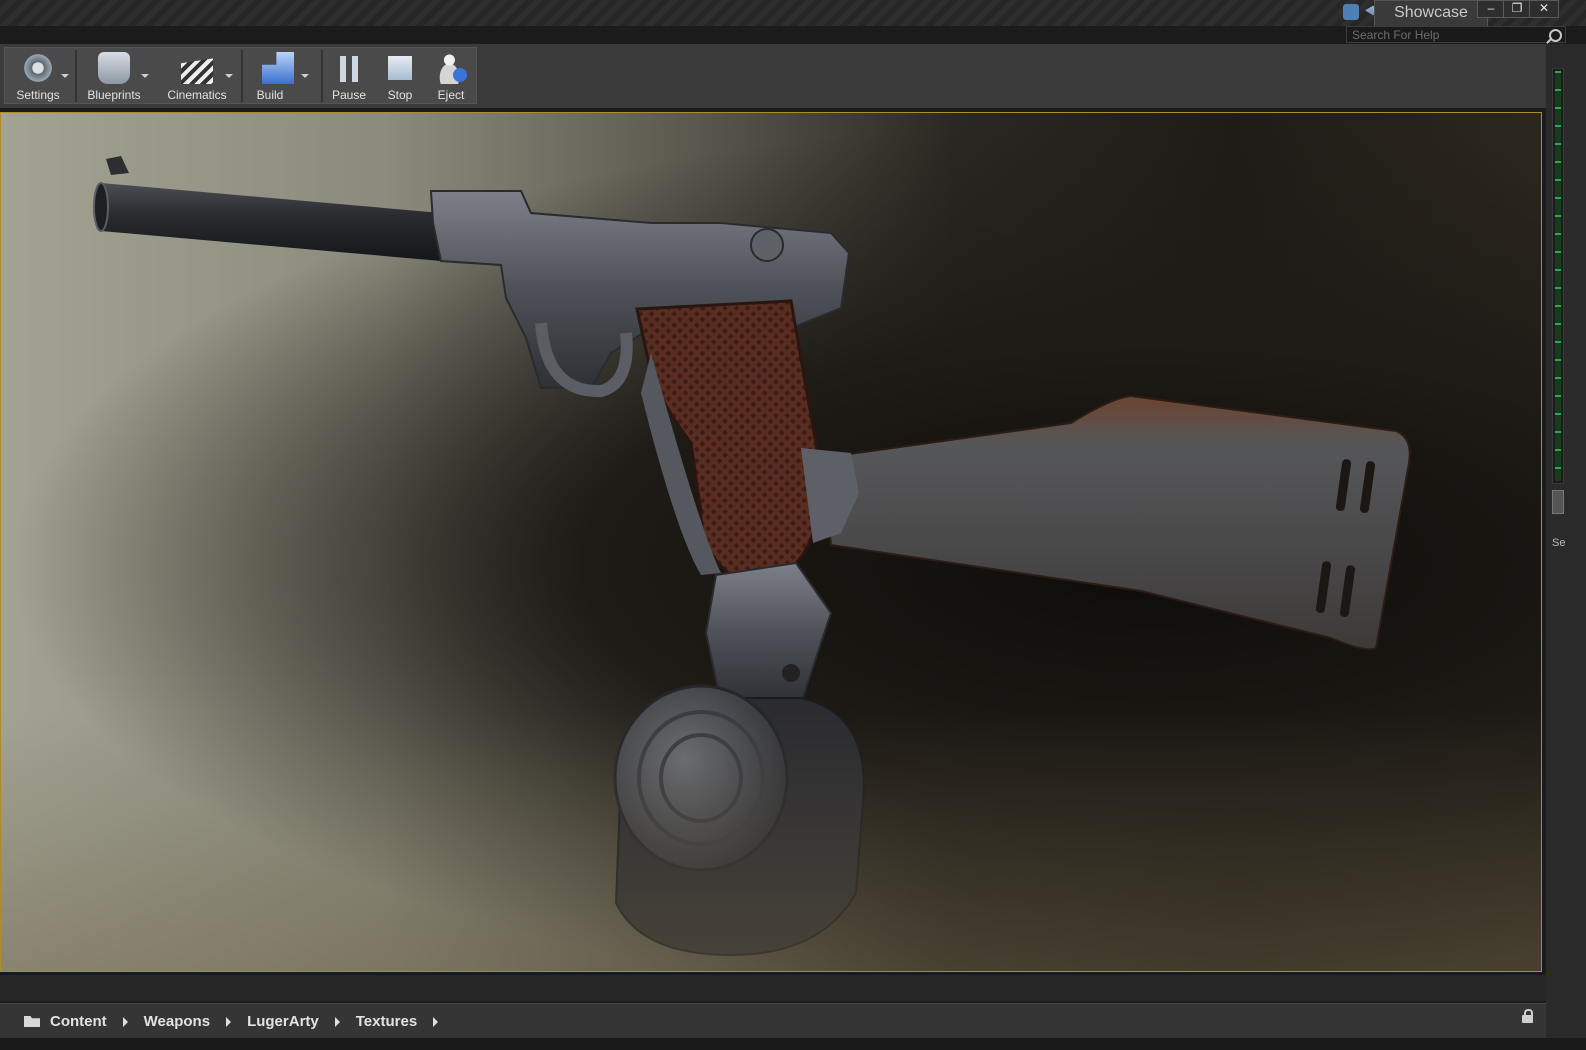 Image resolution: width=1586 pixels, height=1050 pixels. What do you see at coordinates (197, 95) in the screenshot?
I see `cinematics-label: Cinematics` at bounding box center [197, 95].